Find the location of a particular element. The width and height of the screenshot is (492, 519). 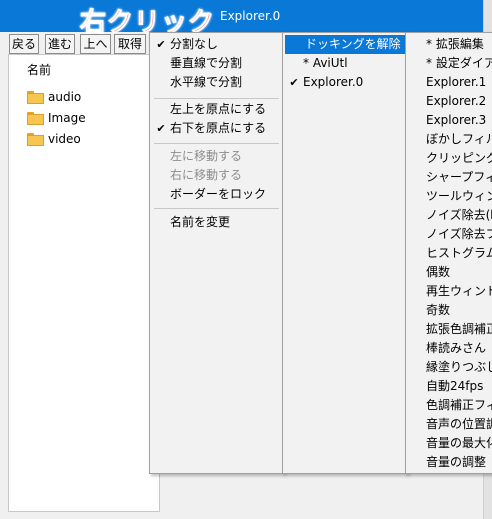

menu-item-origin-top-left: 左上を原点にする is located at coordinates (216, 109).